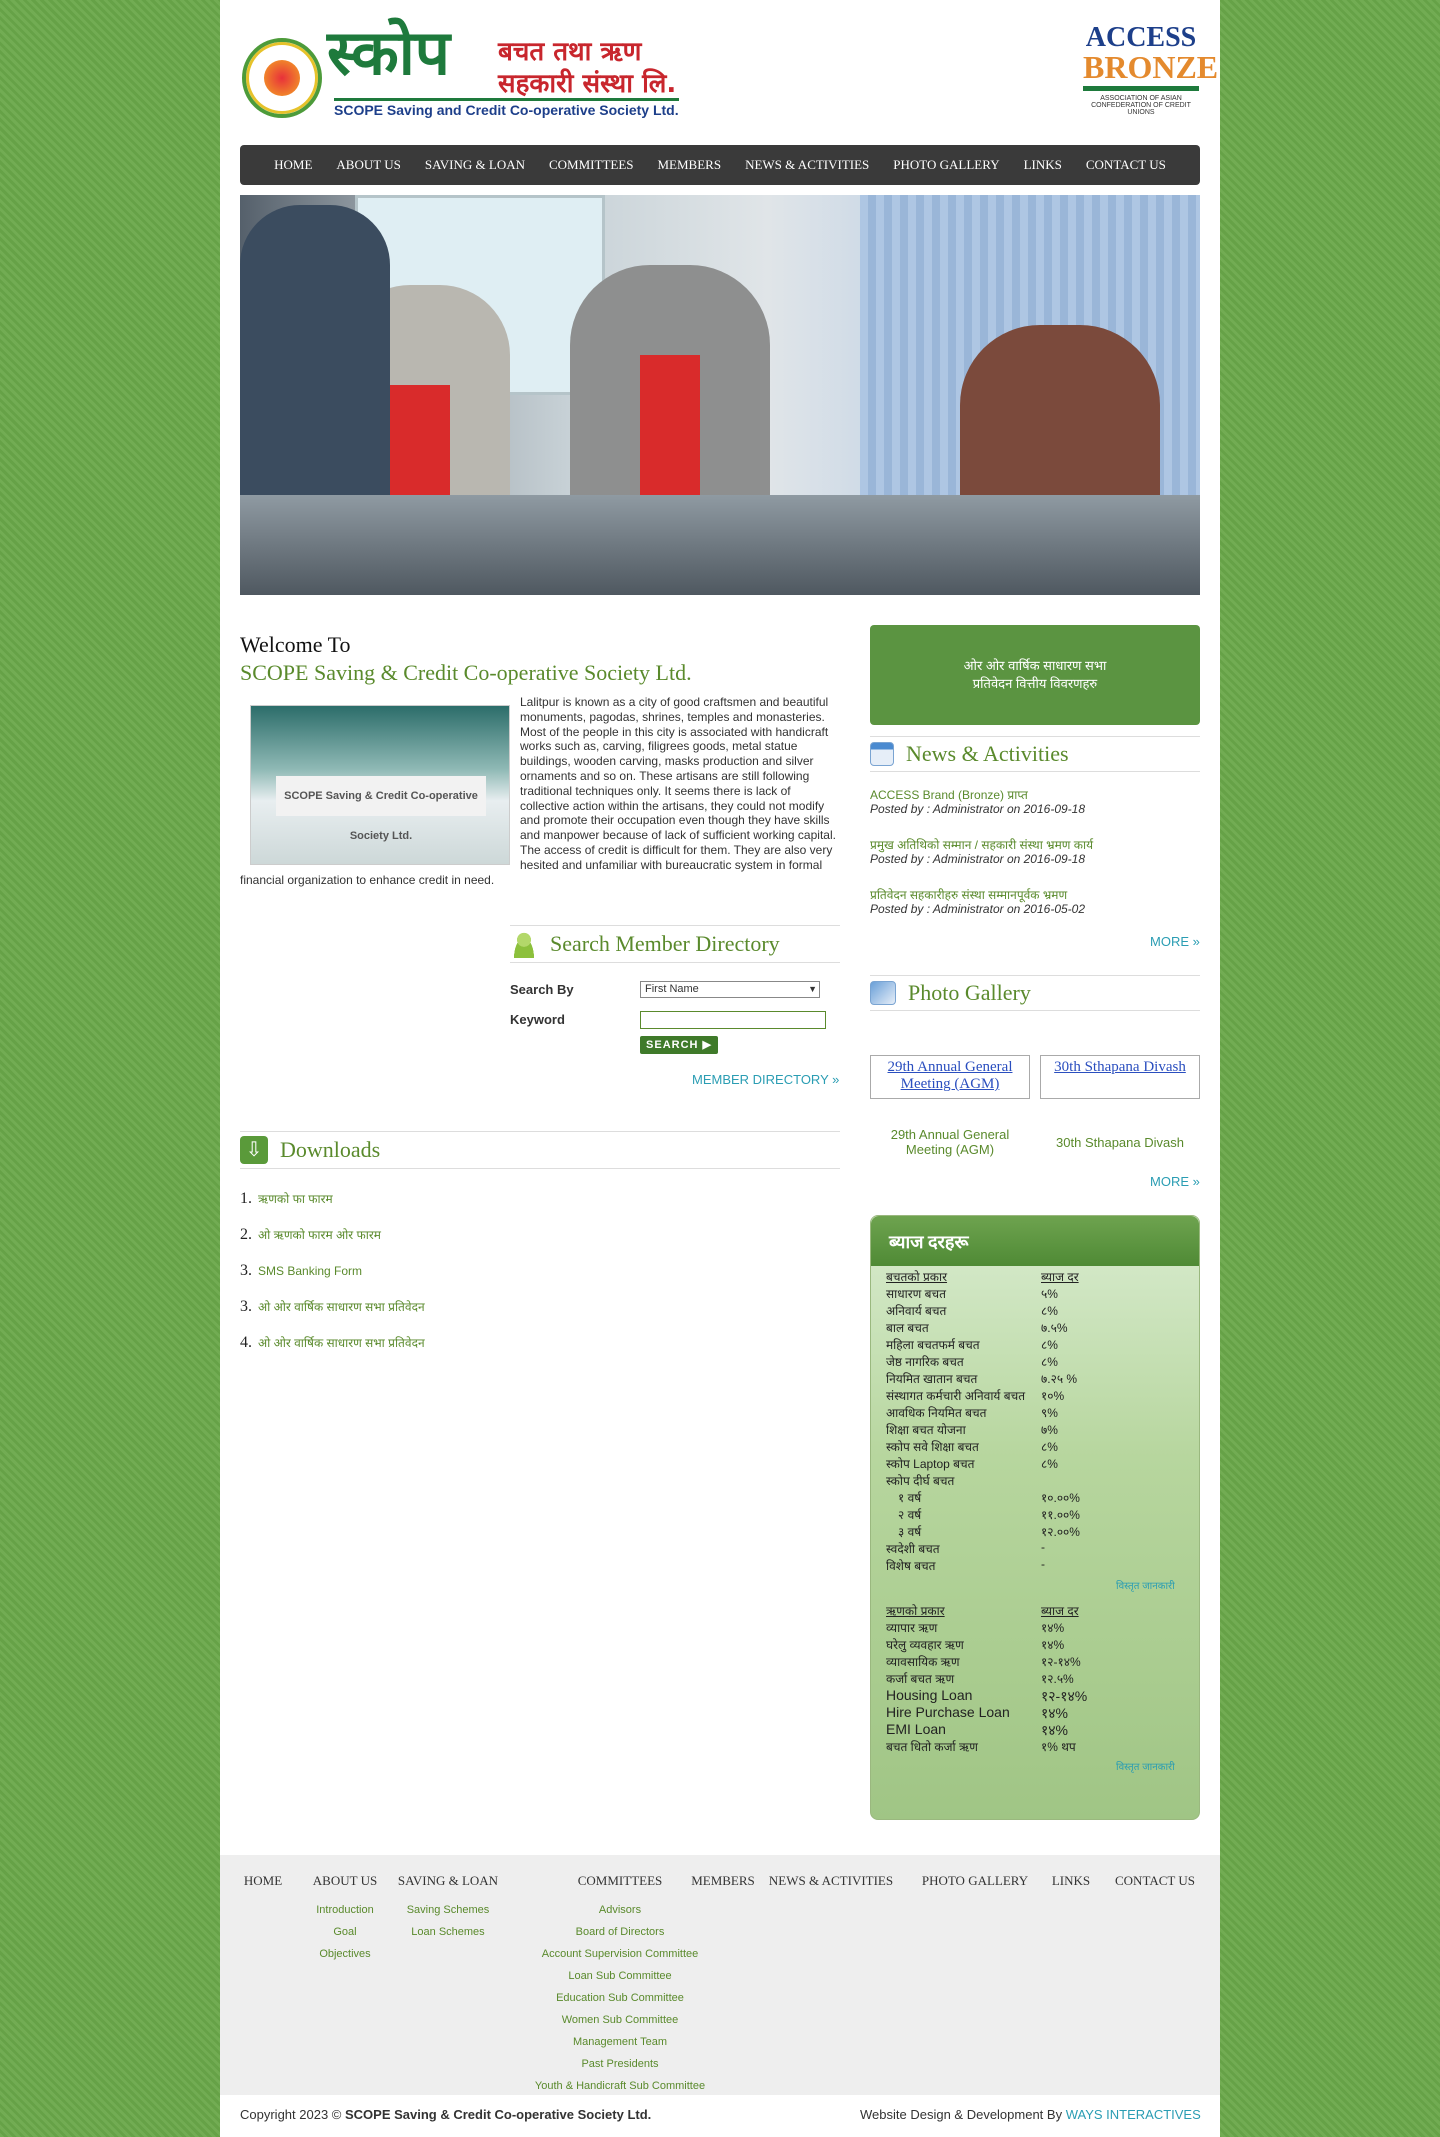  Describe the element at coordinates (591, 165) in the screenshot. I see `nav-committees: COMMITTEES` at that location.